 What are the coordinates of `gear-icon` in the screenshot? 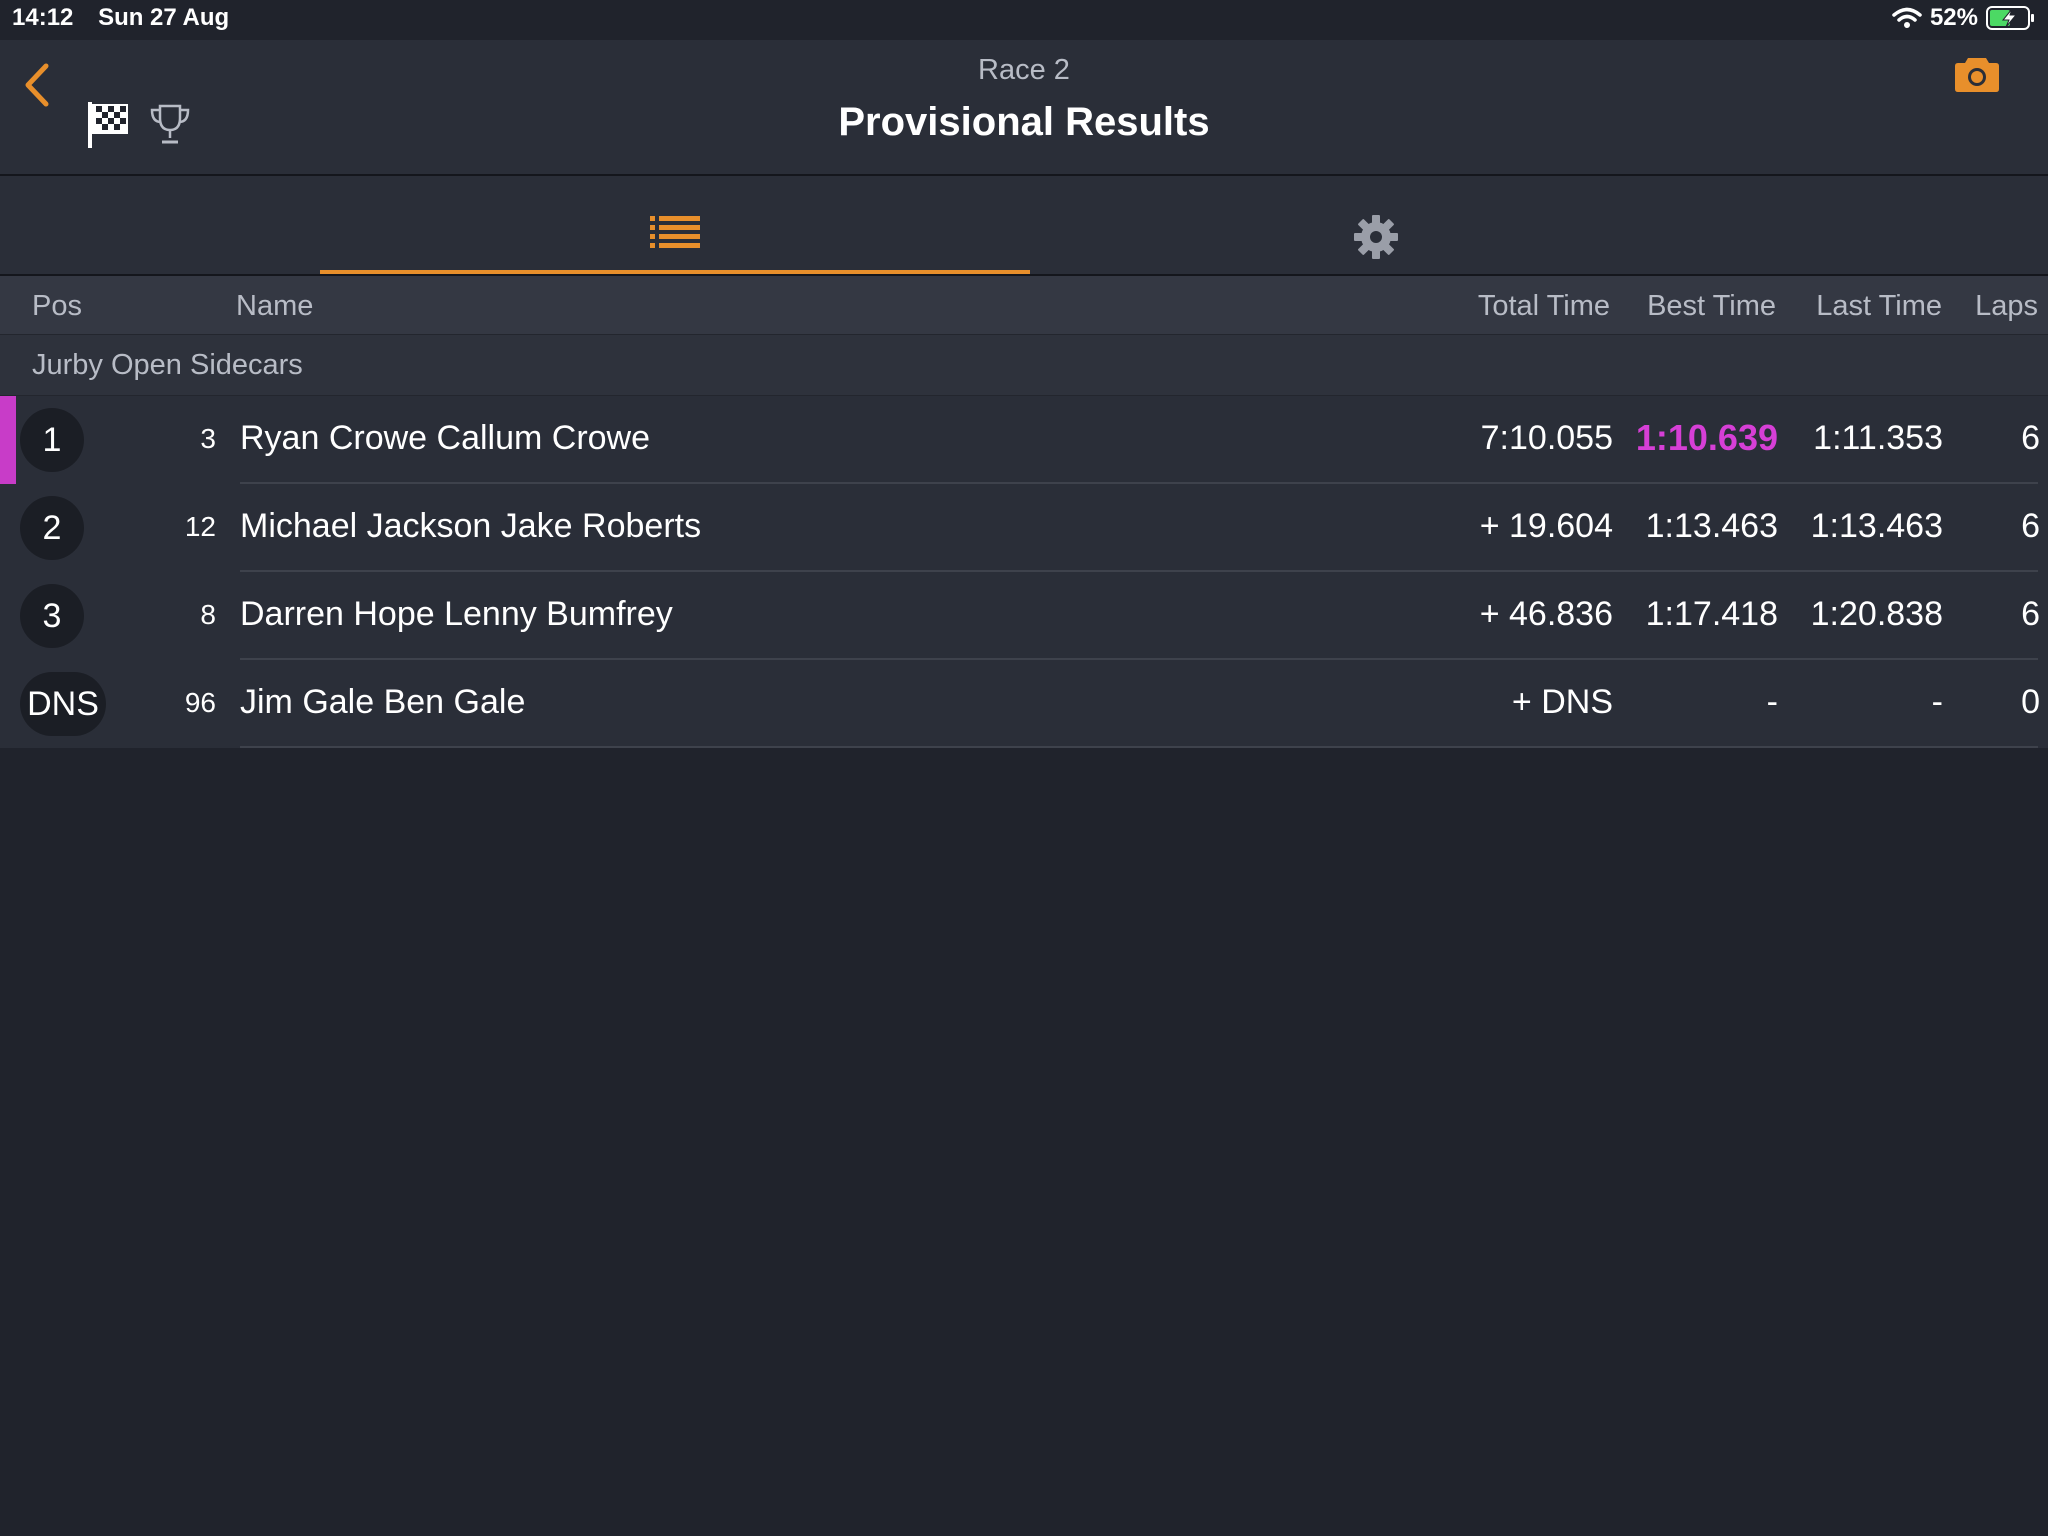 It's located at (1376, 237).